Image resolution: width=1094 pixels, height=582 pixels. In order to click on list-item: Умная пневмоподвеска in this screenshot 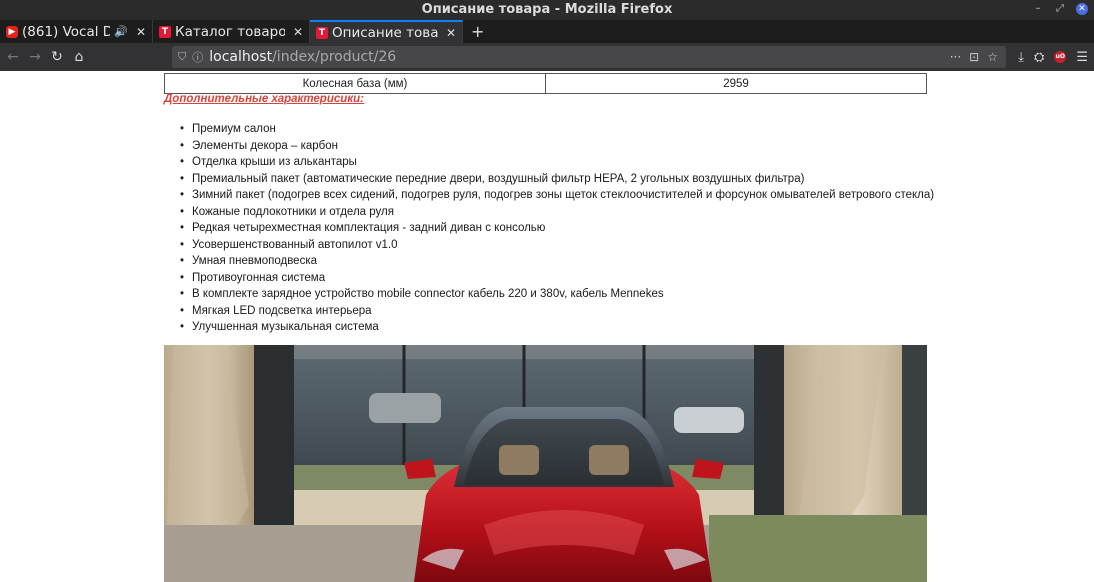, I will do `click(557, 261)`.